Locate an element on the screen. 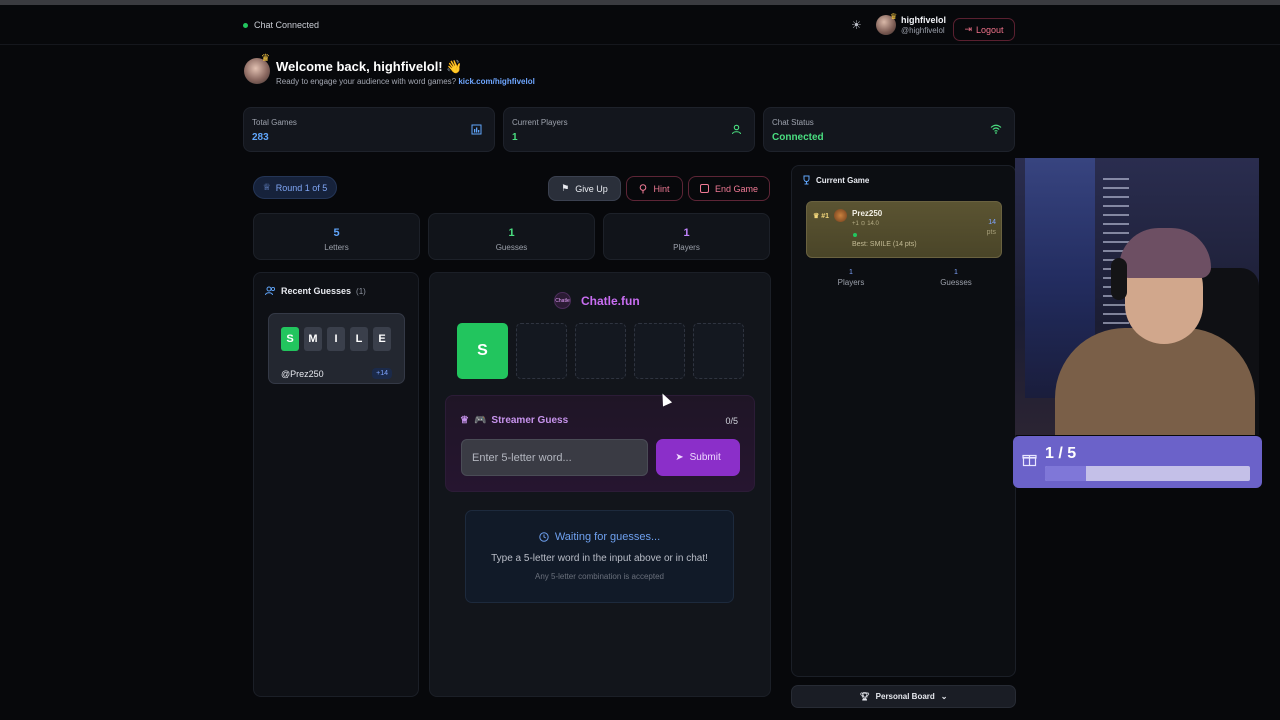 The height and width of the screenshot is (720, 1280). waiting-hint: Any 5-letter combination is accepted is located at coordinates (599, 576).